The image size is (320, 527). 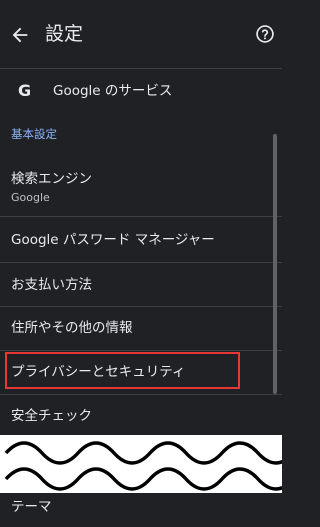 I want to click on payment-methods-item: お支払い方法, so click(x=133, y=285).